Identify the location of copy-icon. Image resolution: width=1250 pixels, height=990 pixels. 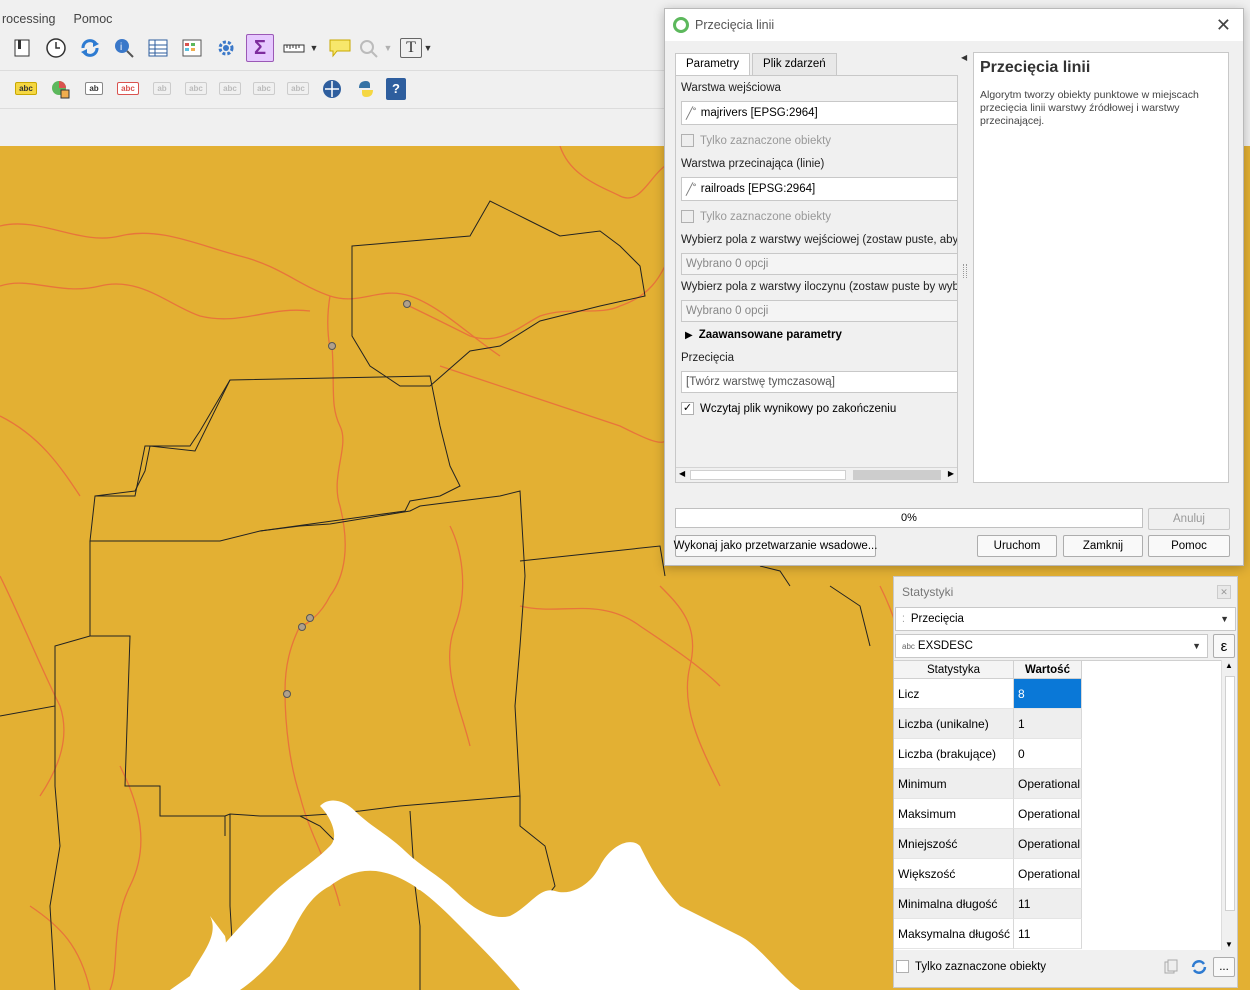
(1171, 968).